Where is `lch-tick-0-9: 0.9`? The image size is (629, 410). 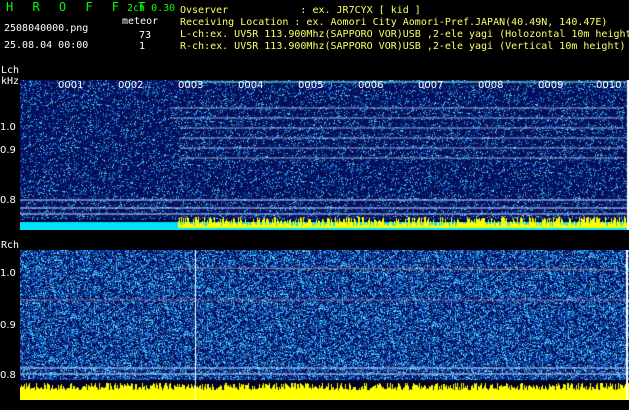 lch-tick-0-9: 0.9 is located at coordinates (8, 150).